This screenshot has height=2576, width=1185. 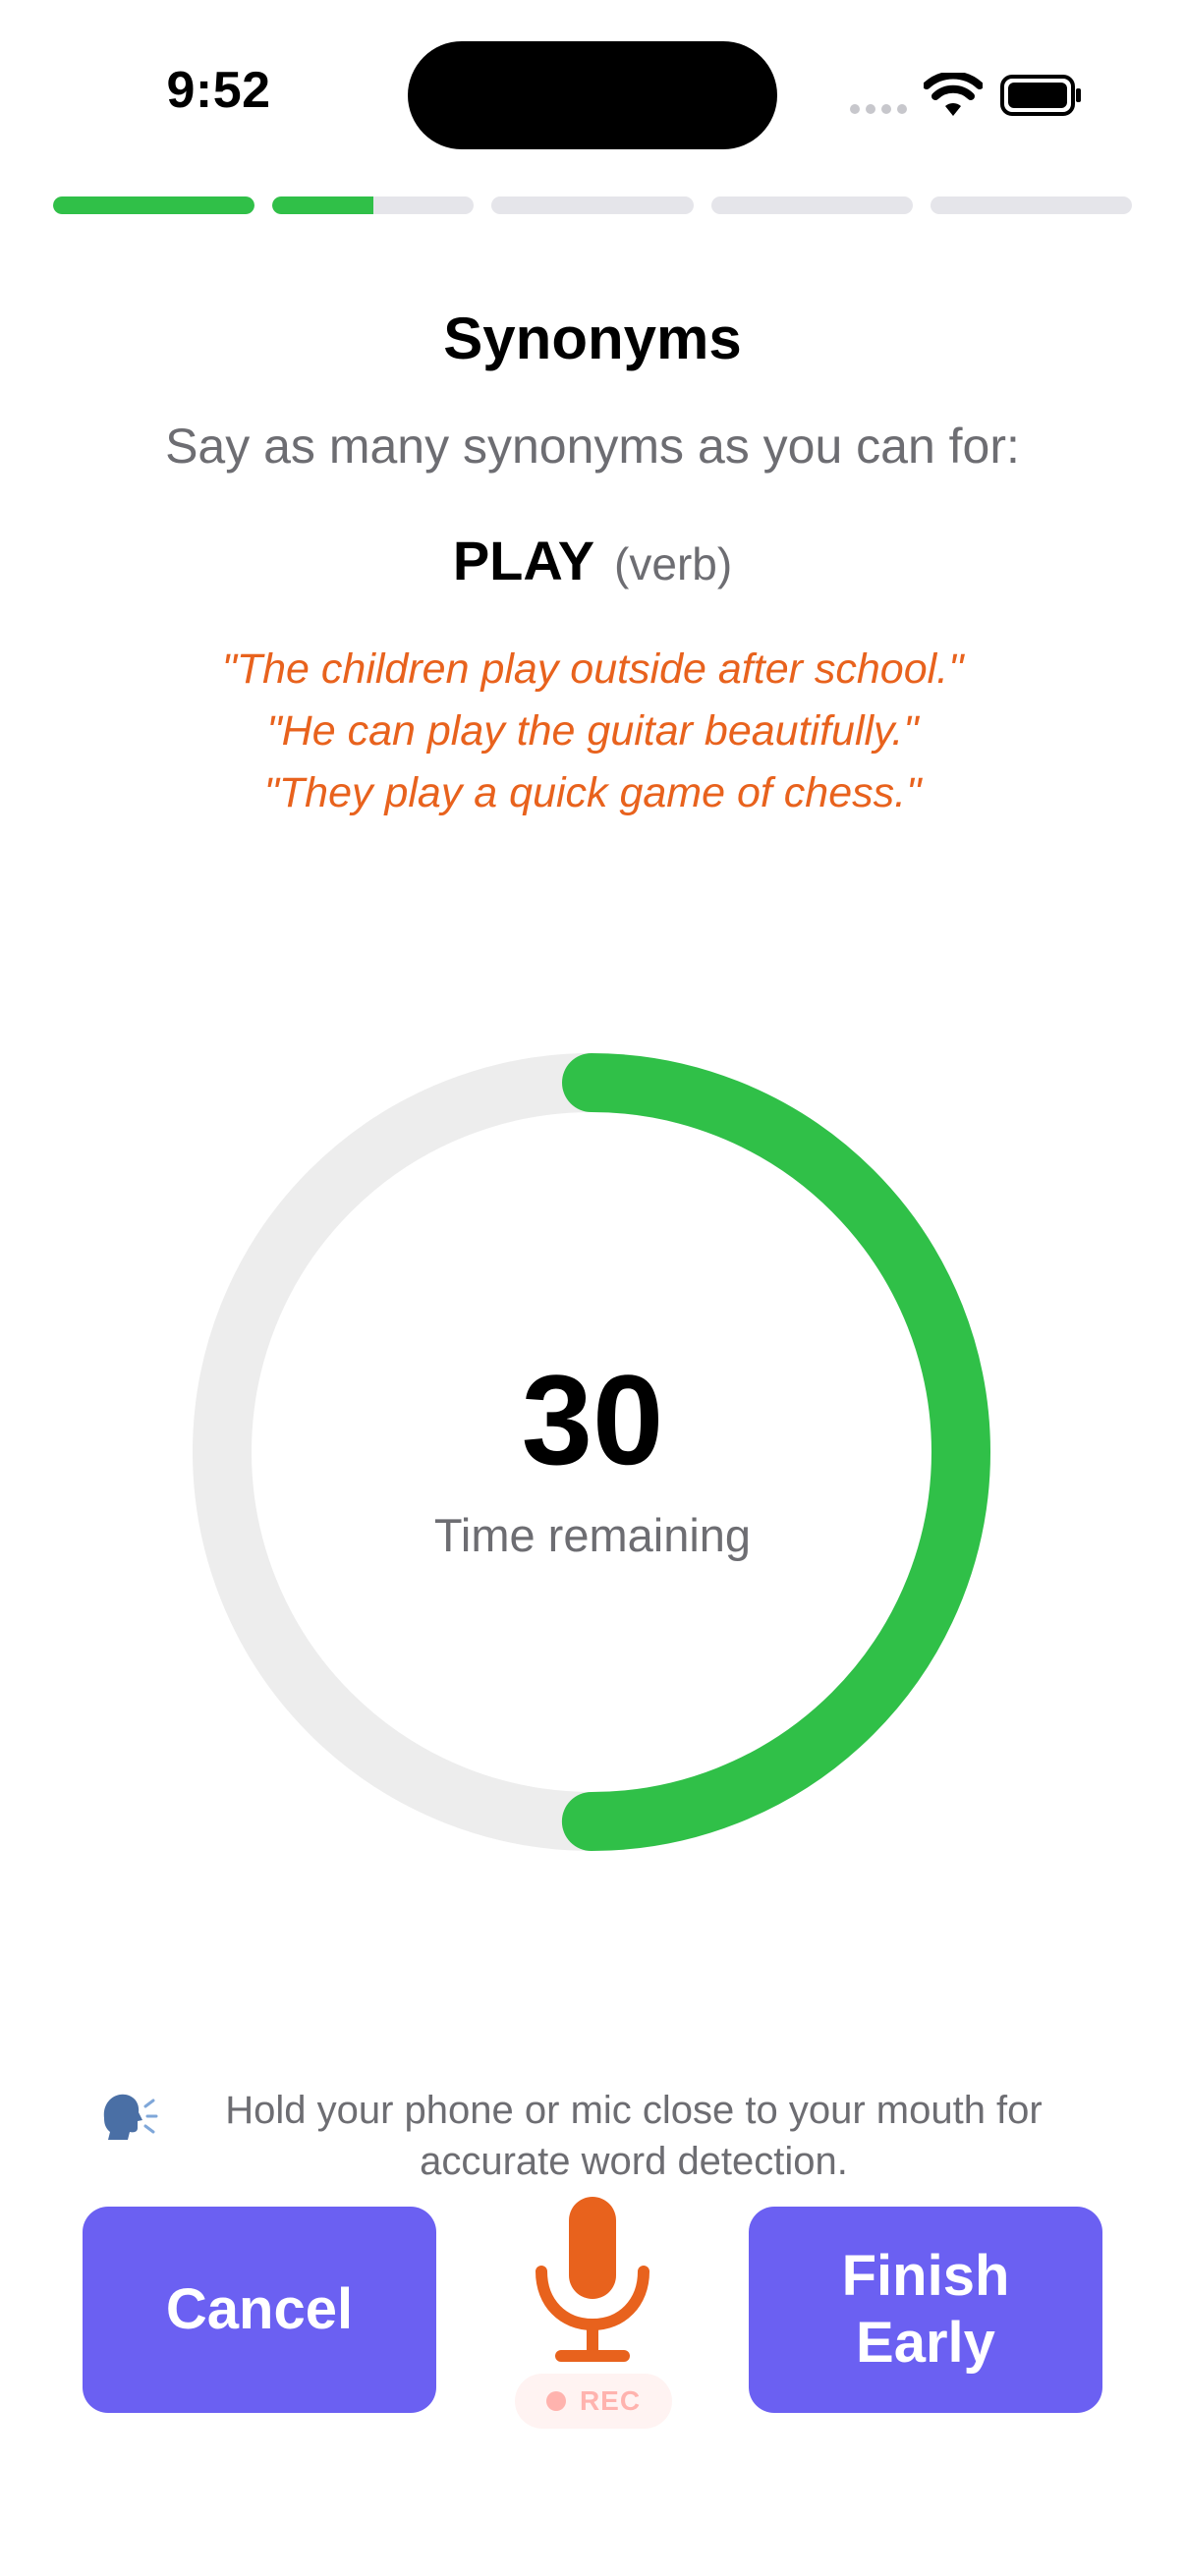 I want to click on recording-label: REC, so click(x=610, y=2400).